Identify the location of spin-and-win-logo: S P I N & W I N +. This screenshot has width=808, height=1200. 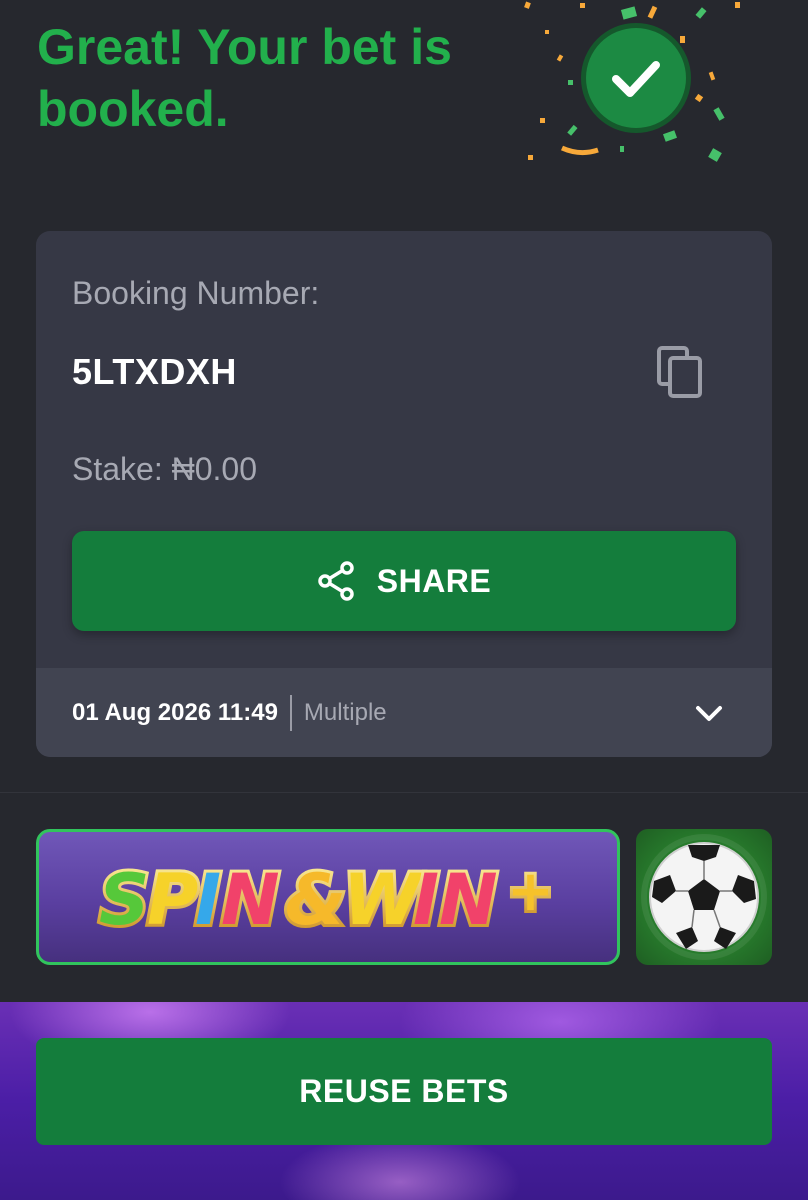
(326, 900).